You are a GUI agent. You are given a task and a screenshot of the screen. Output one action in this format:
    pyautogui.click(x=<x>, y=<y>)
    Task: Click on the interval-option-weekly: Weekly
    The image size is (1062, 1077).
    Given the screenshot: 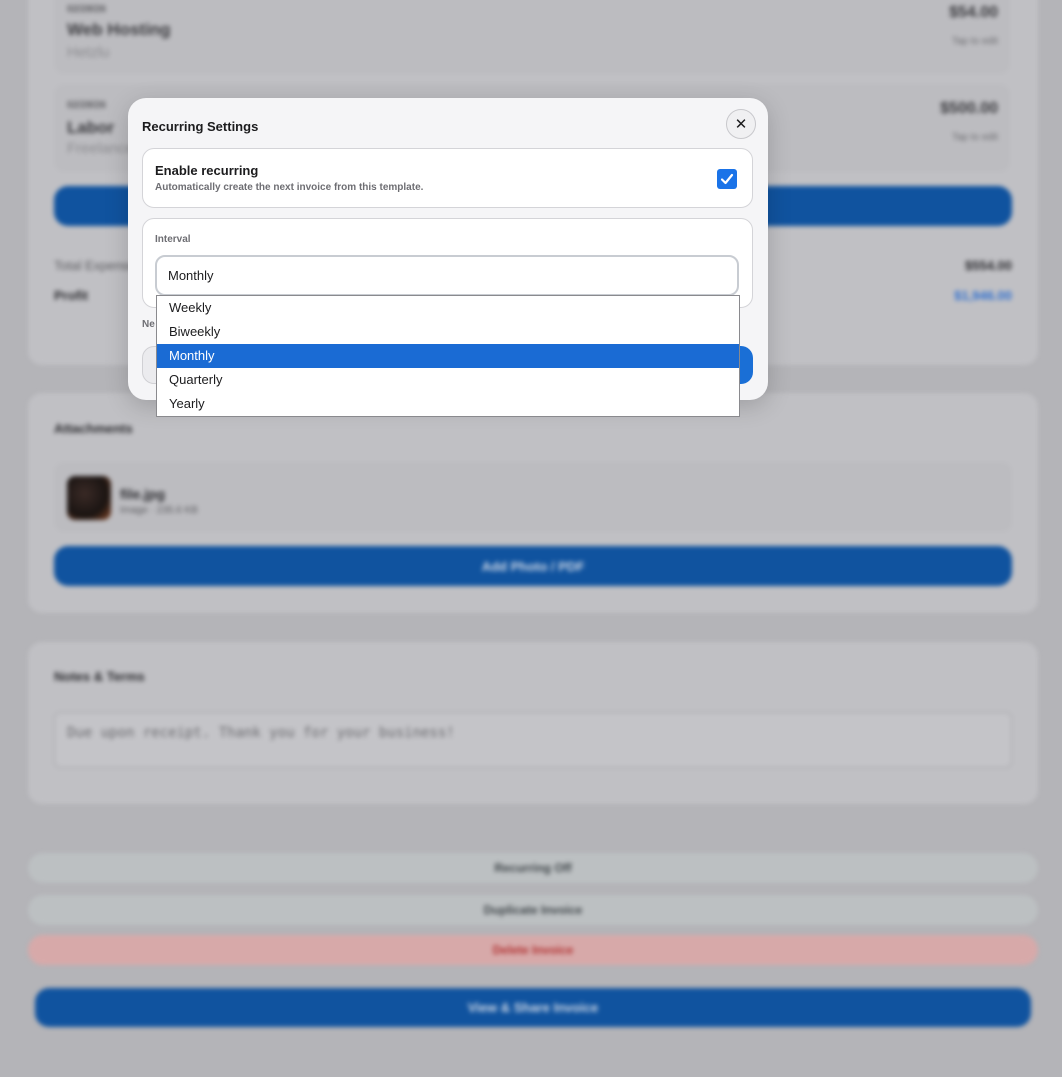 What is the action you would take?
    pyautogui.click(x=448, y=308)
    